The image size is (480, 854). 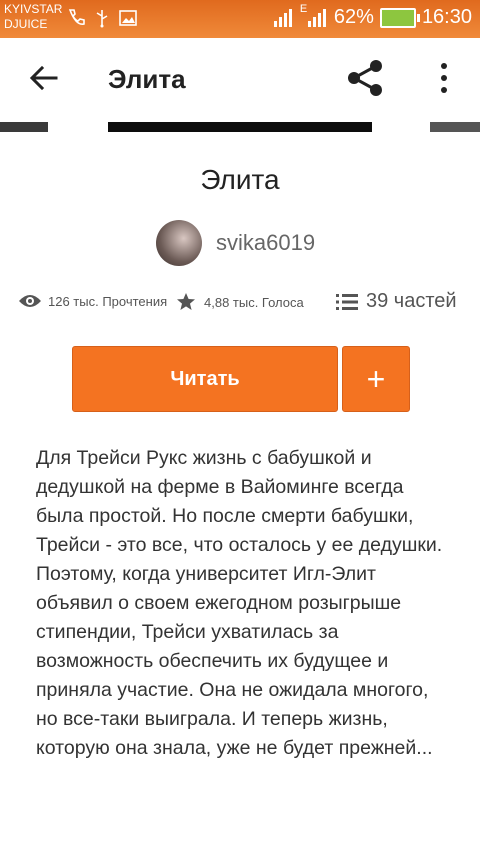 I want to click on votes-stat: 4,88 тыс. Голоса, so click(x=240, y=302).